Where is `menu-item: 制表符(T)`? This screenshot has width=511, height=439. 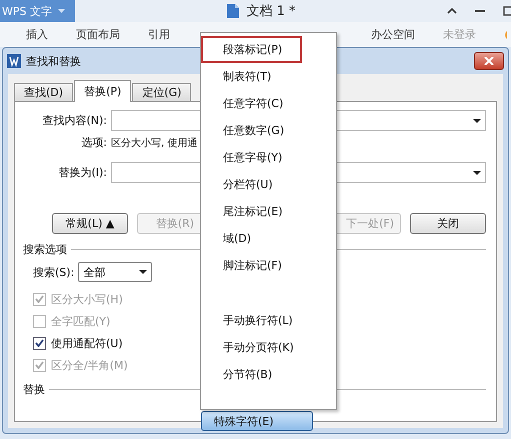 menu-item: 制表符(T) is located at coordinates (268, 76).